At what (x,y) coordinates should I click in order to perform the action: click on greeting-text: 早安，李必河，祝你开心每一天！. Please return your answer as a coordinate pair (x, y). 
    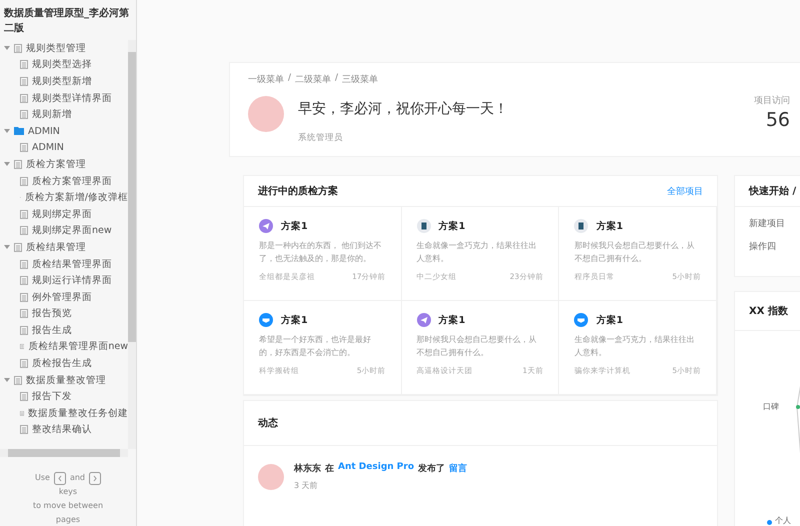
    Looking at the image, I should click on (403, 109).